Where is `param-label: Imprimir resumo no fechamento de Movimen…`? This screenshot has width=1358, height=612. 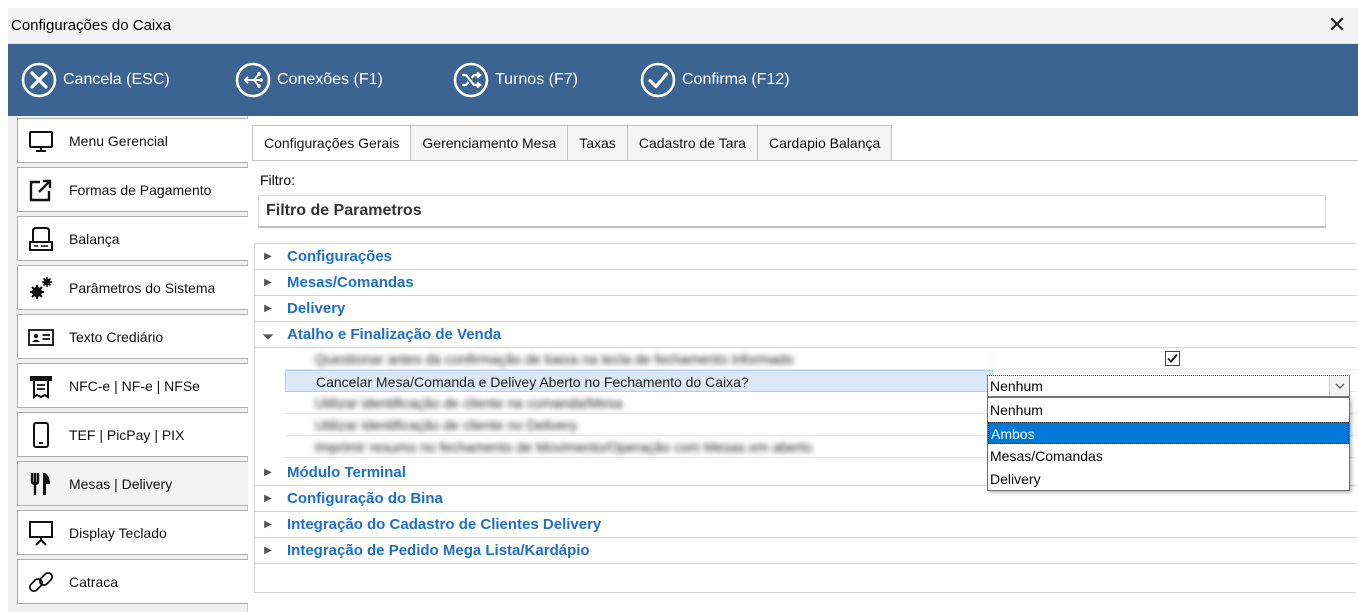 param-label: Imprimir resumo no fechamento de Movimen… is located at coordinates (639, 447).